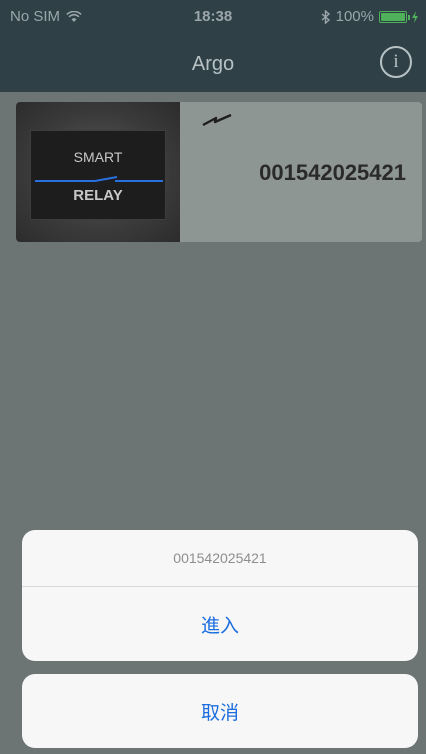 Image resolution: width=426 pixels, height=754 pixels. I want to click on page-title: Argo, so click(213, 64).